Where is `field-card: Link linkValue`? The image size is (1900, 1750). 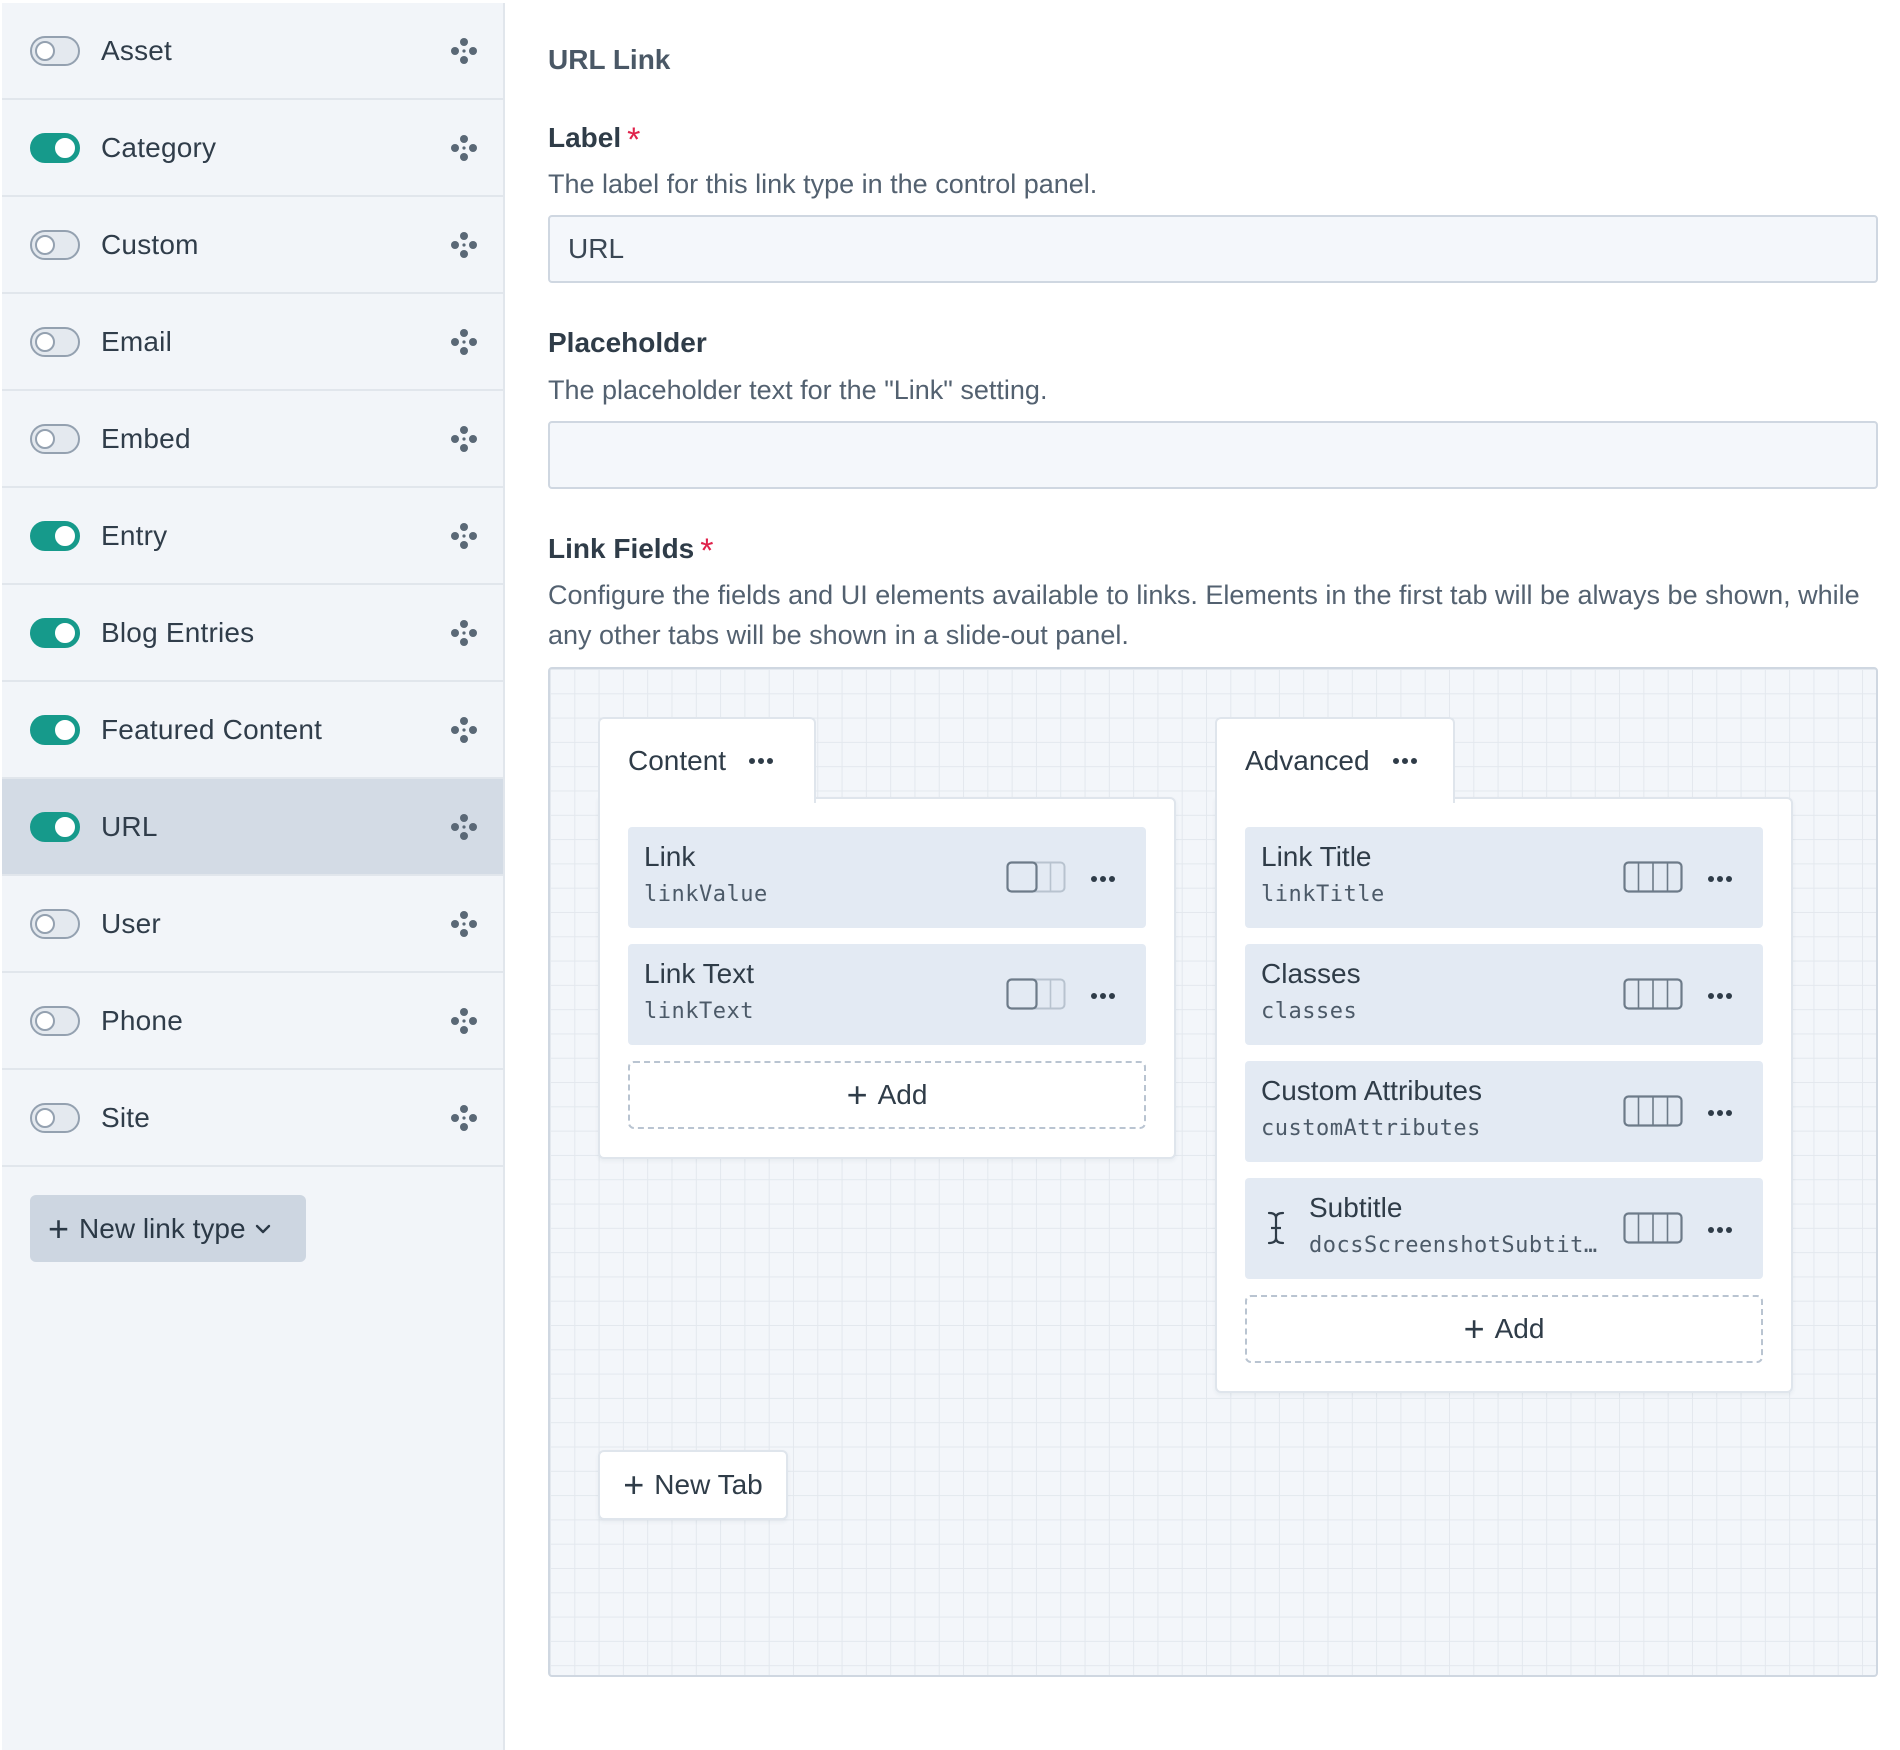
field-card: Link linkValue is located at coordinates (887, 877).